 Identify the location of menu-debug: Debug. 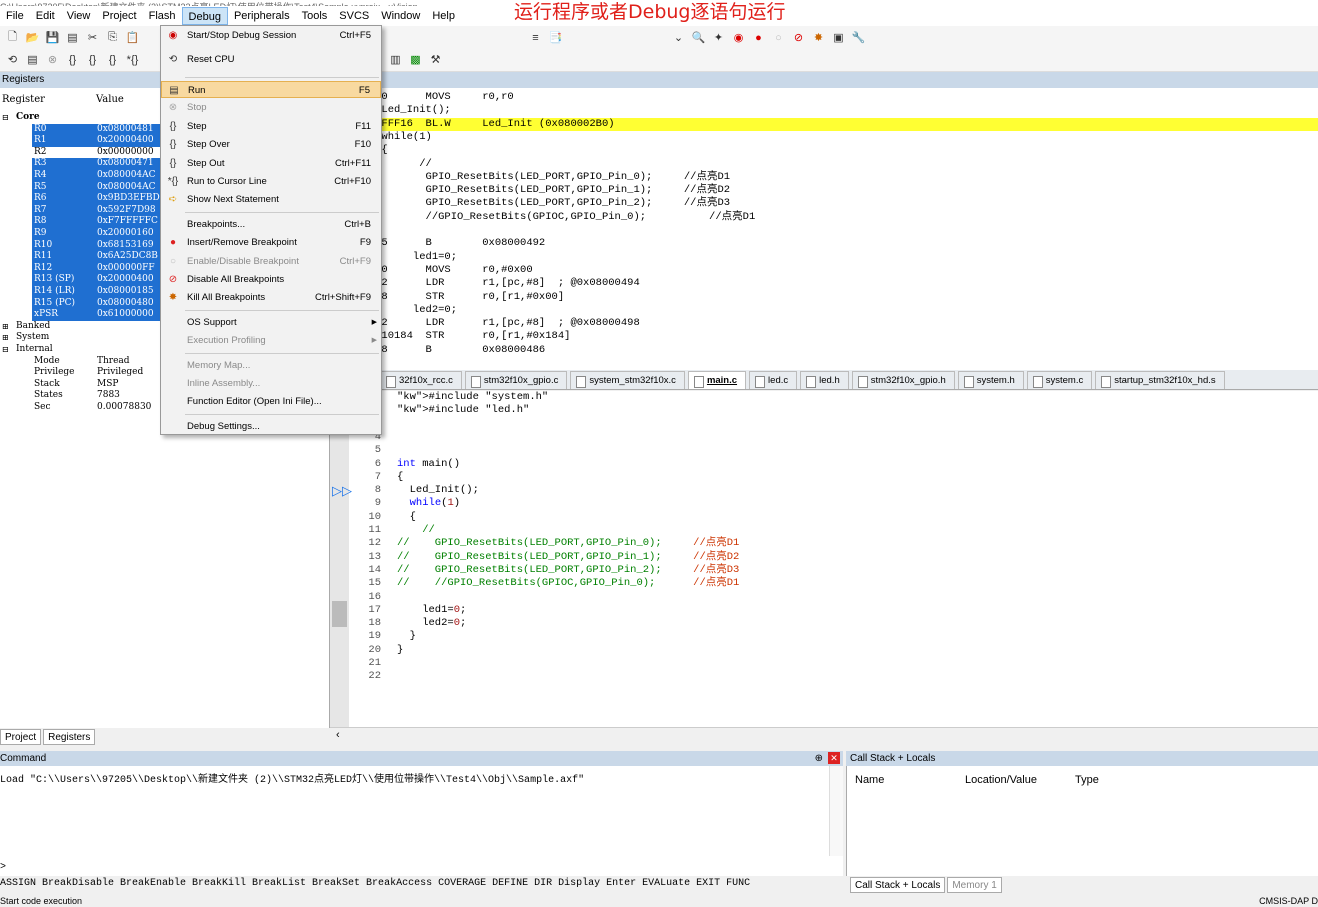
(204, 16).